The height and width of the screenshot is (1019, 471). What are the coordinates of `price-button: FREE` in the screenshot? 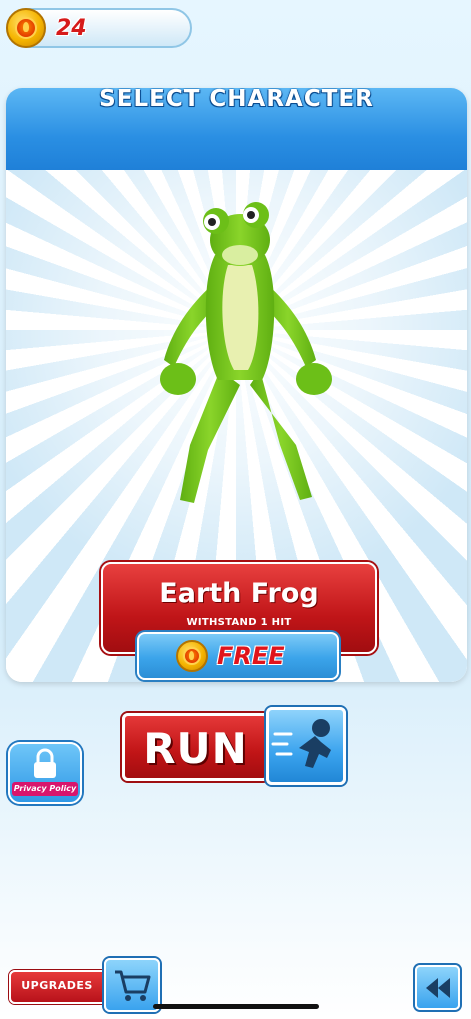 It's located at (238, 656).